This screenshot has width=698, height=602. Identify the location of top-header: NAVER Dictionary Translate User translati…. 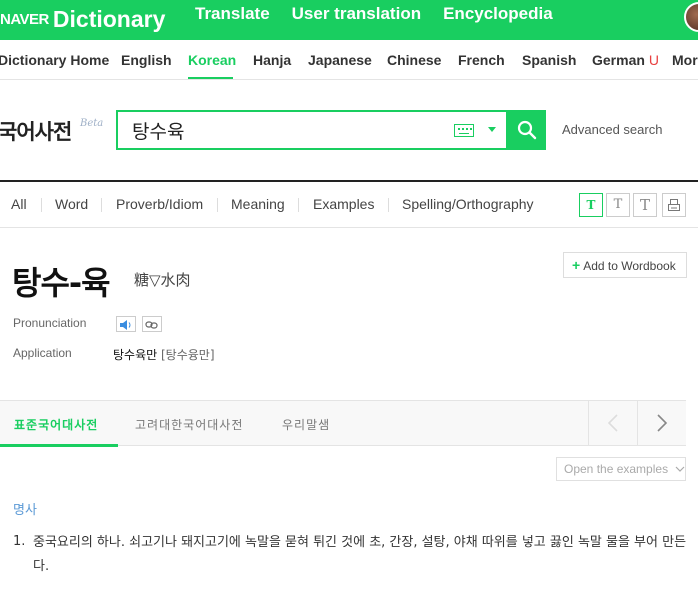
(349, 20).